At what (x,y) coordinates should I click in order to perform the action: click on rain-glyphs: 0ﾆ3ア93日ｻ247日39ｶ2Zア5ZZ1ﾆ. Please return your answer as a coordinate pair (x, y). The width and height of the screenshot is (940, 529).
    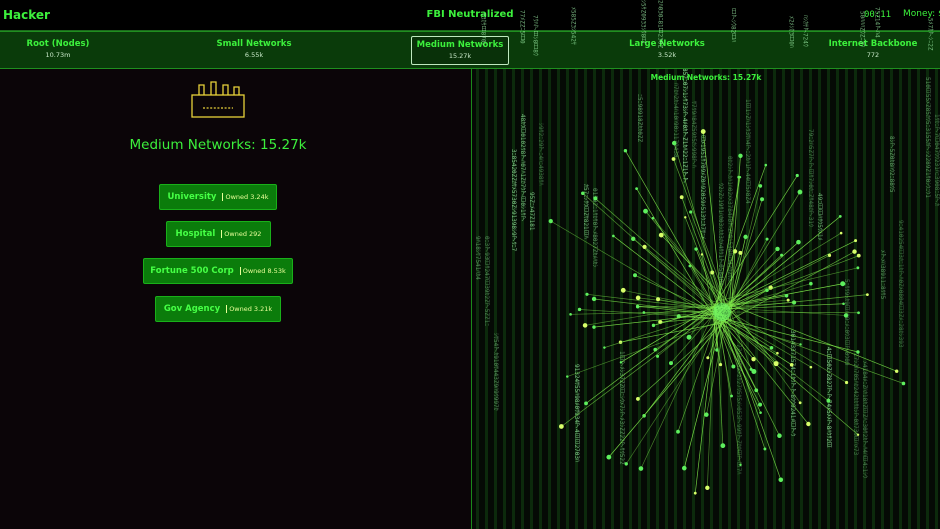
    Looking at the image, I should click on (486, 281).